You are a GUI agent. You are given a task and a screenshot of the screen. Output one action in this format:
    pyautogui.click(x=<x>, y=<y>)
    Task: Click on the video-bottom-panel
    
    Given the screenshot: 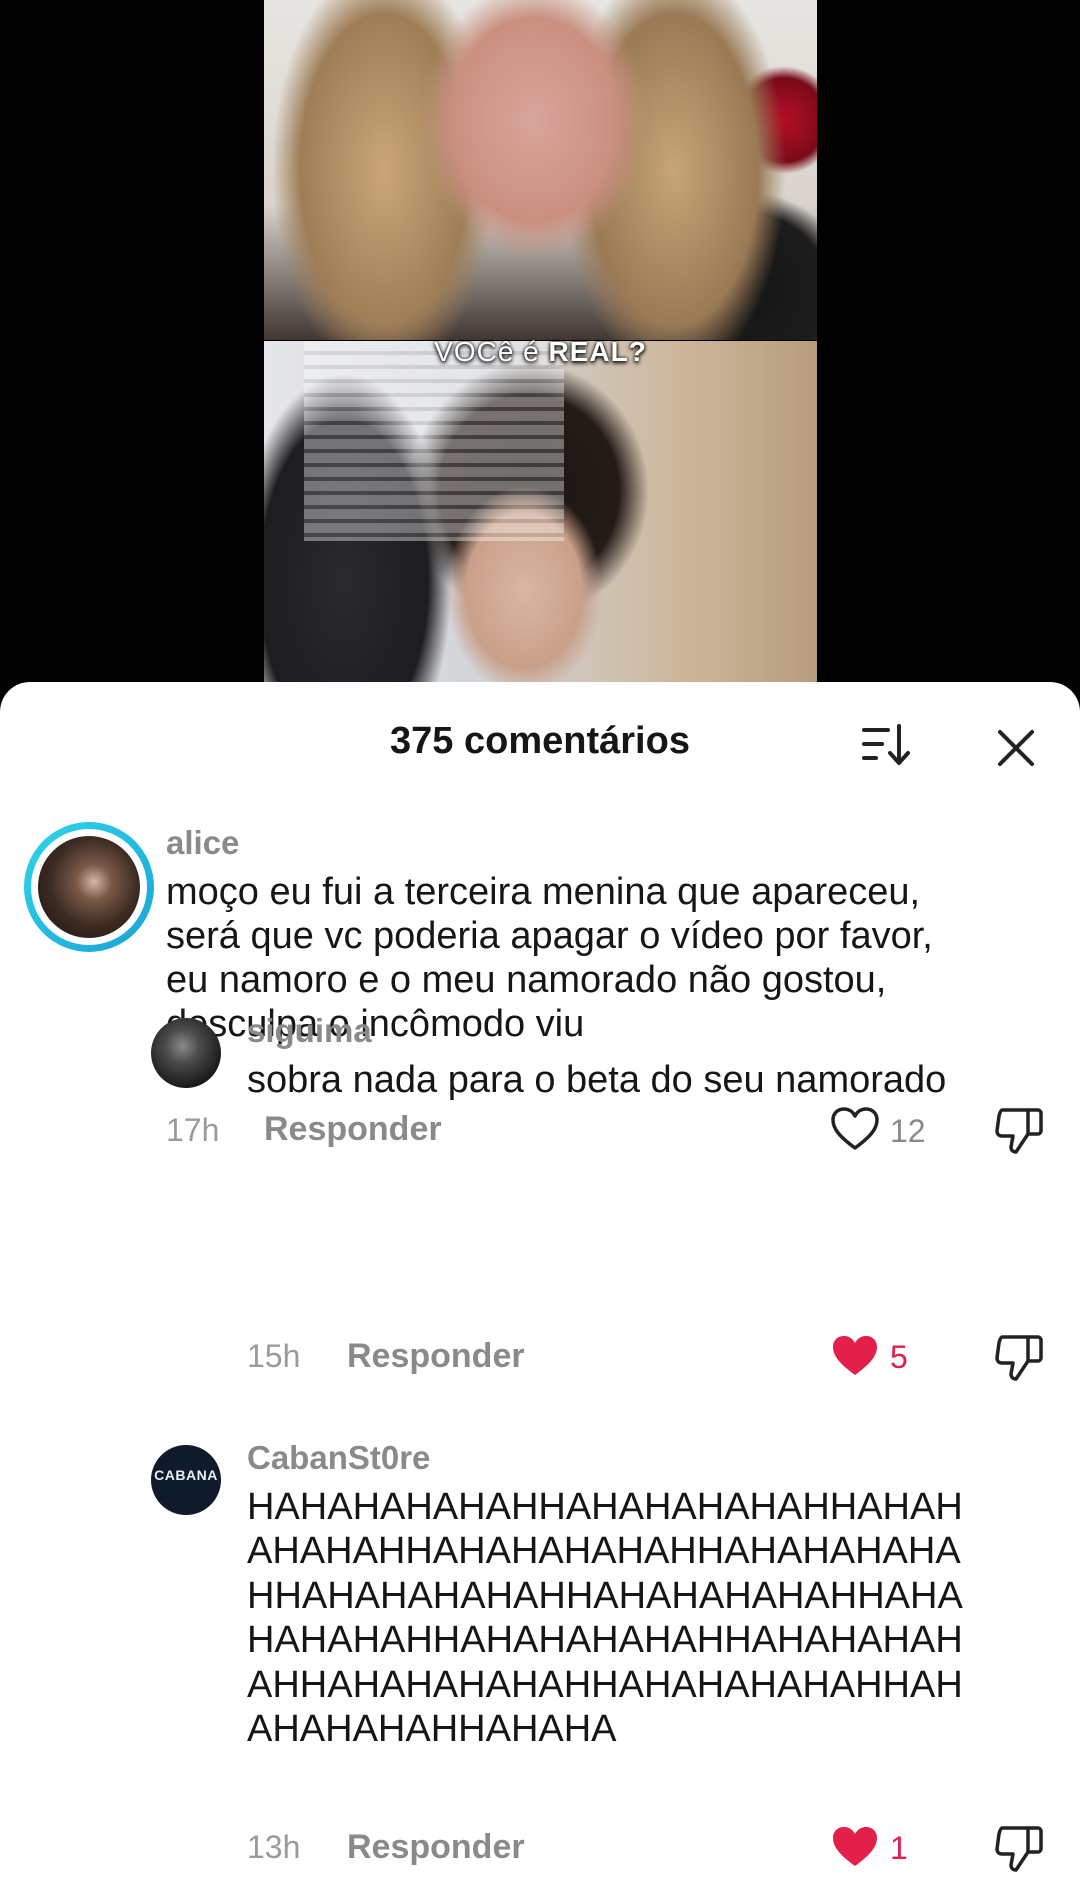 What is the action you would take?
    pyautogui.click(x=540, y=515)
    